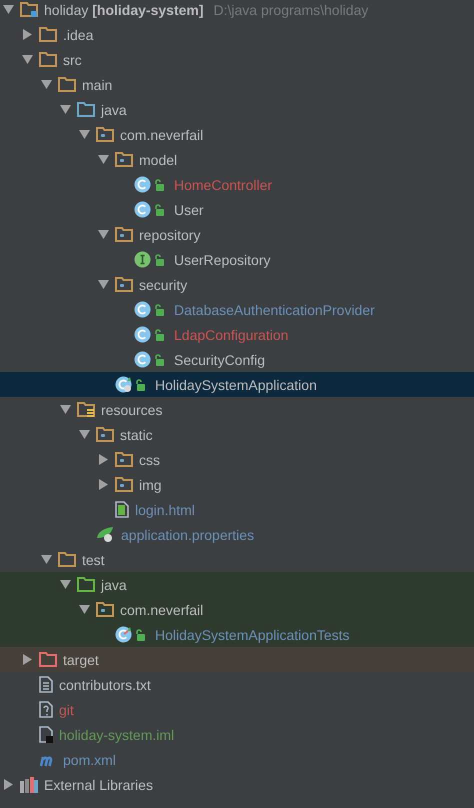  Describe the element at coordinates (169, 234) in the screenshot. I see `file-name: repository` at that location.